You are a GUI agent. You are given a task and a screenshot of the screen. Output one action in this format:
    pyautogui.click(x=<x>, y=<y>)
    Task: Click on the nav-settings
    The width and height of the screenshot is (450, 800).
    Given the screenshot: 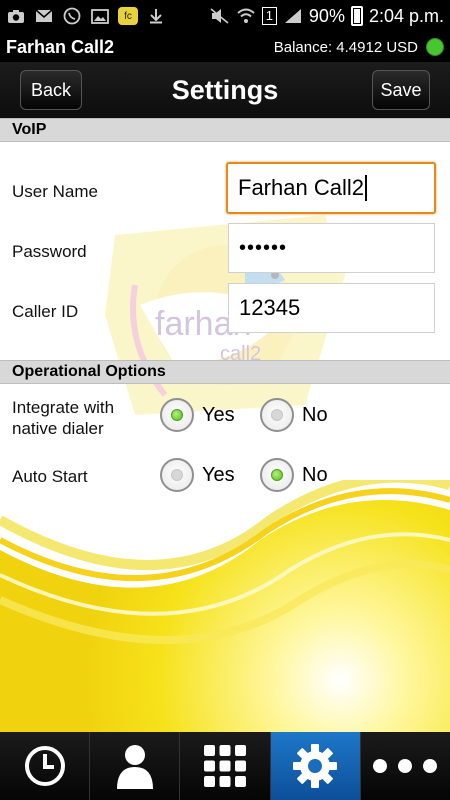 What is the action you would take?
    pyautogui.click(x=315, y=766)
    